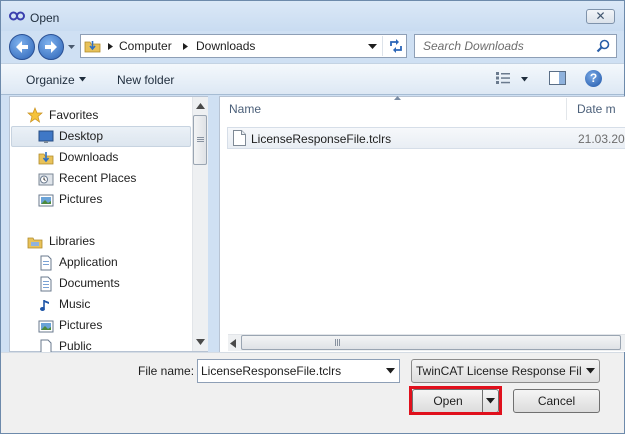 The image size is (625, 434). What do you see at coordinates (590, 371) in the screenshot?
I see `file-type-dropdown-icon` at bounding box center [590, 371].